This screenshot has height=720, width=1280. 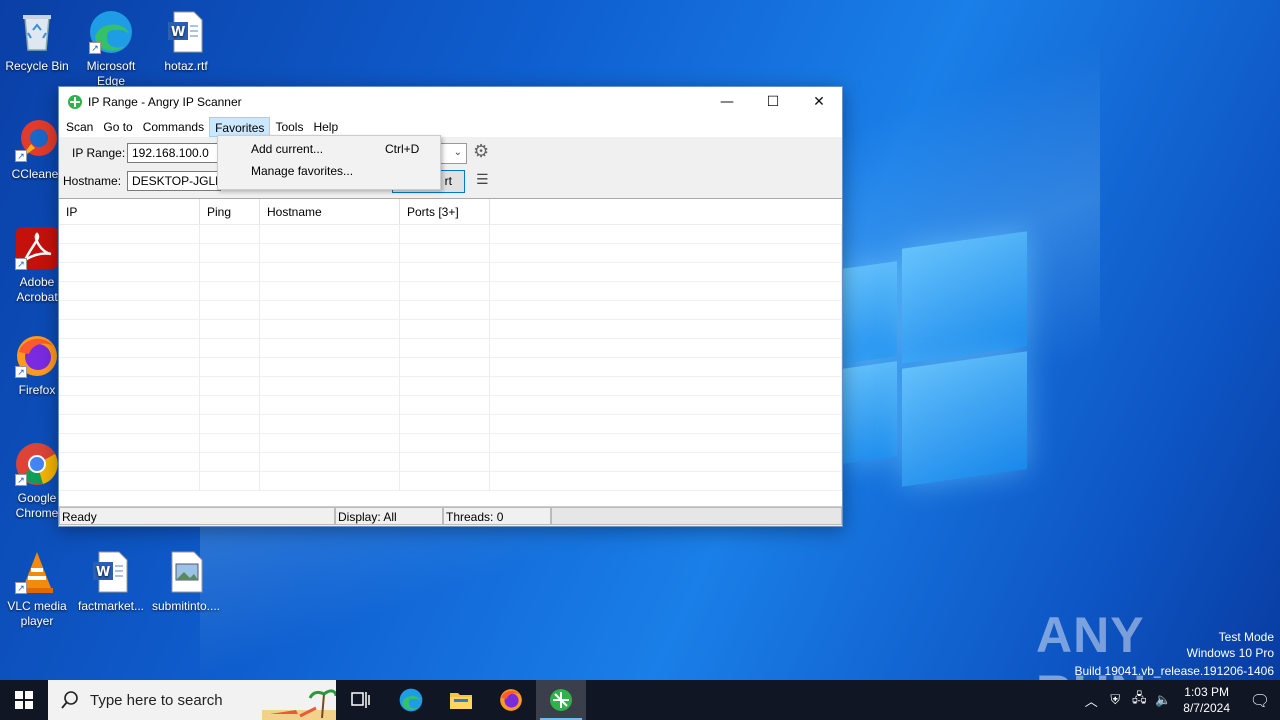 I want to click on vlc-icon: ↗, so click(x=37, y=572).